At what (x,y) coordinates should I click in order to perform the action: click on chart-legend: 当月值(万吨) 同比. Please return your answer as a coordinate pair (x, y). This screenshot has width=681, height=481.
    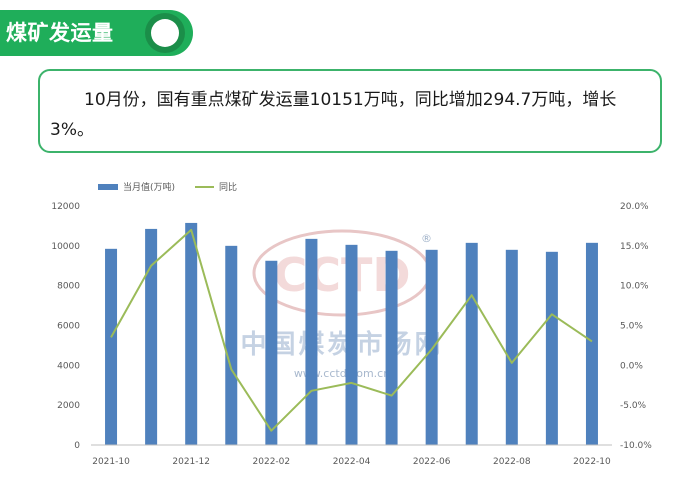
    Looking at the image, I should click on (167, 187).